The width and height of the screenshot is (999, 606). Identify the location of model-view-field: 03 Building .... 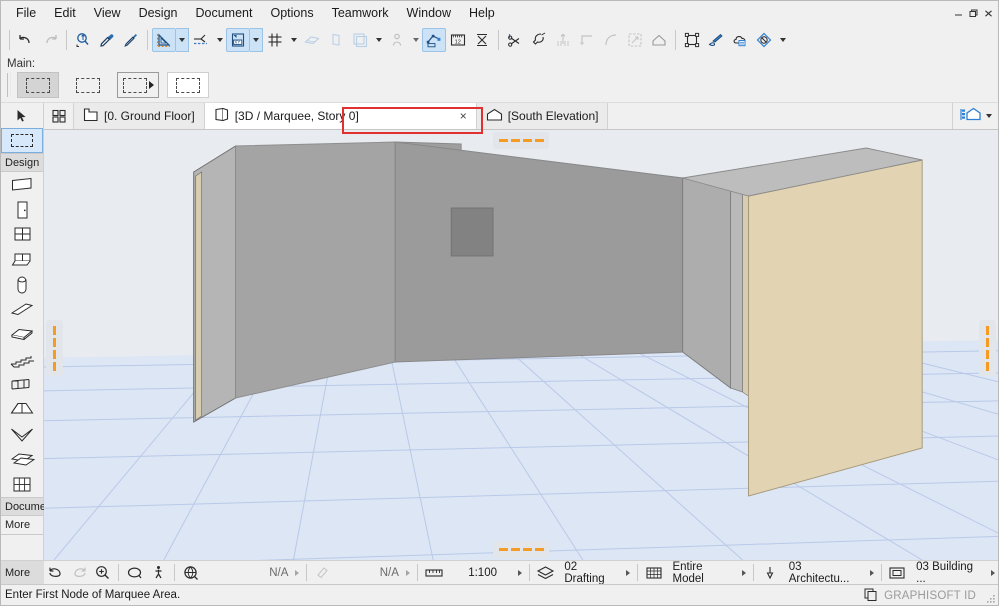
(950, 573).